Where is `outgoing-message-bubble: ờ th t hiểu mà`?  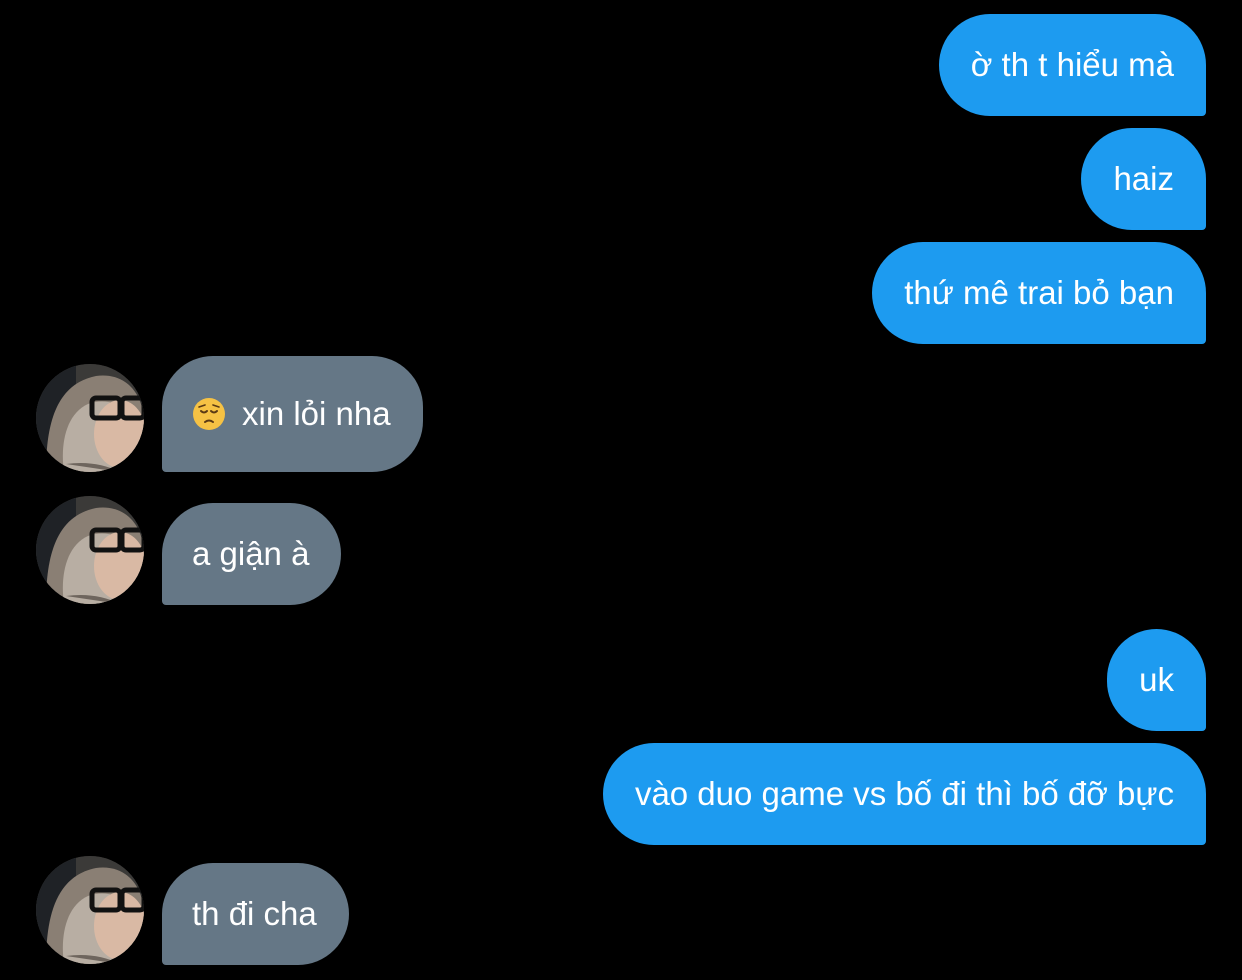 outgoing-message-bubble: ờ th t hiểu mà is located at coordinates (1072, 65).